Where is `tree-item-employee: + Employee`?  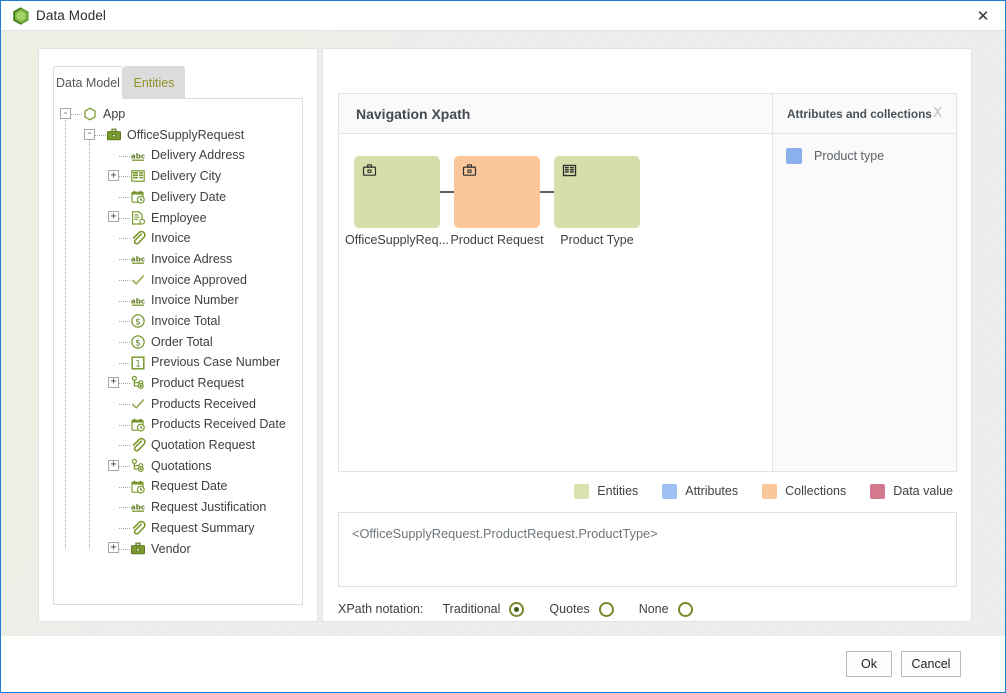 tree-item-employee: + Employee is located at coordinates (178, 217).